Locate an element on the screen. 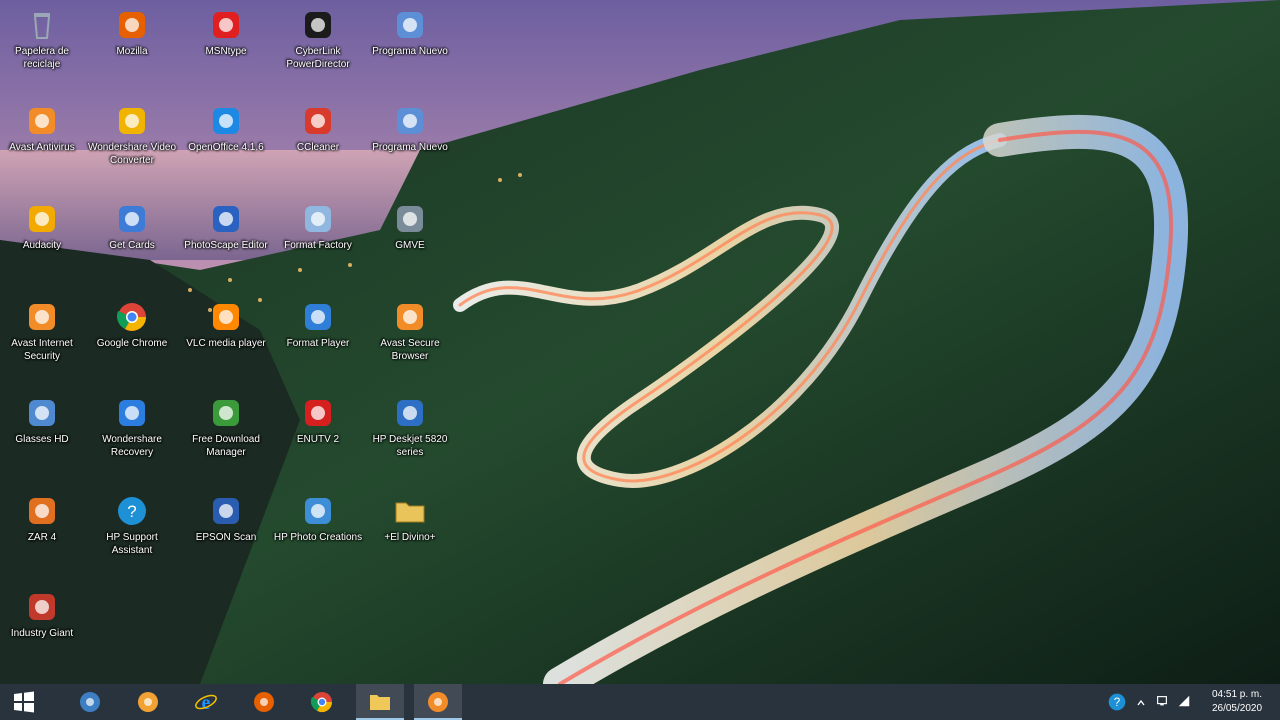 This screenshot has width=1280, height=720. desktop-icon-epson-scan: EPSON Scan is located at coordinates (226, 536).